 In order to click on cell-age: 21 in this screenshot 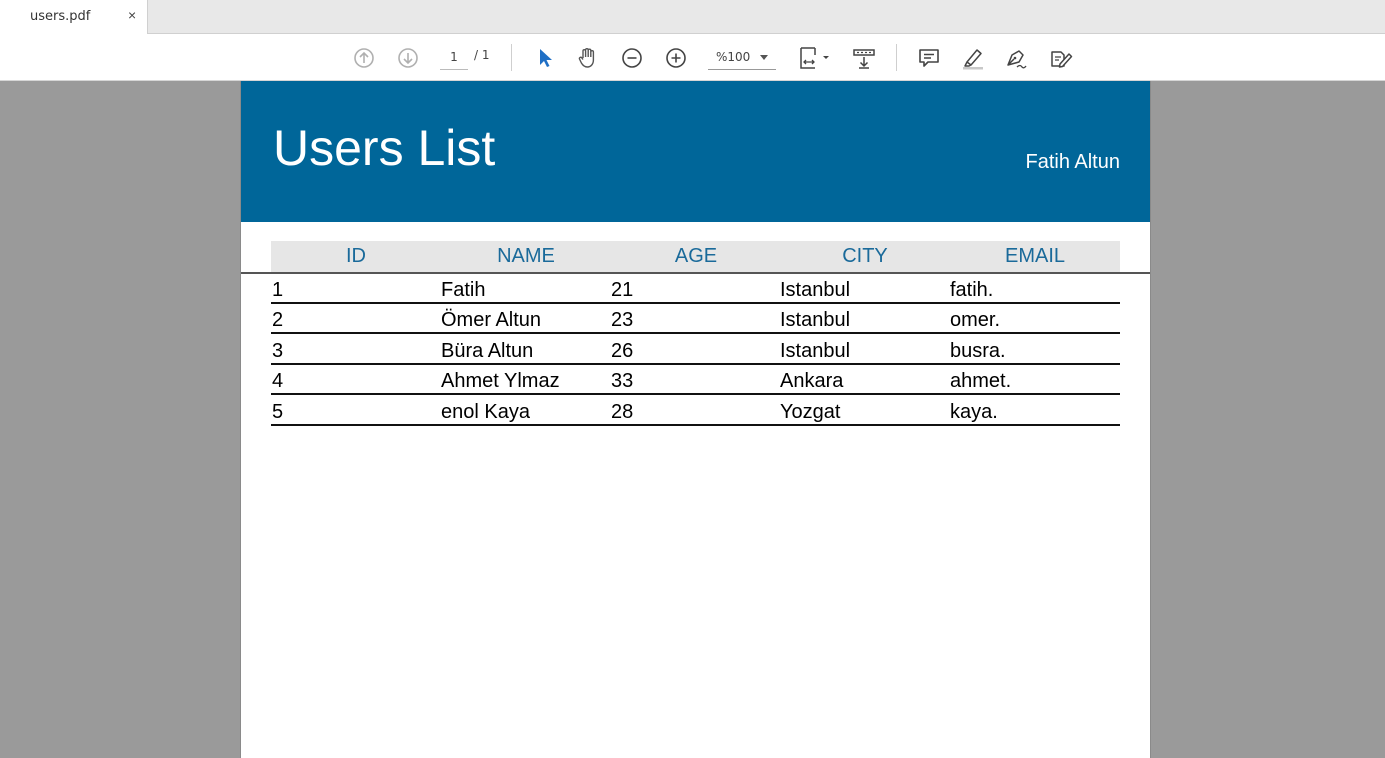, I will do `click(622, 290)`.